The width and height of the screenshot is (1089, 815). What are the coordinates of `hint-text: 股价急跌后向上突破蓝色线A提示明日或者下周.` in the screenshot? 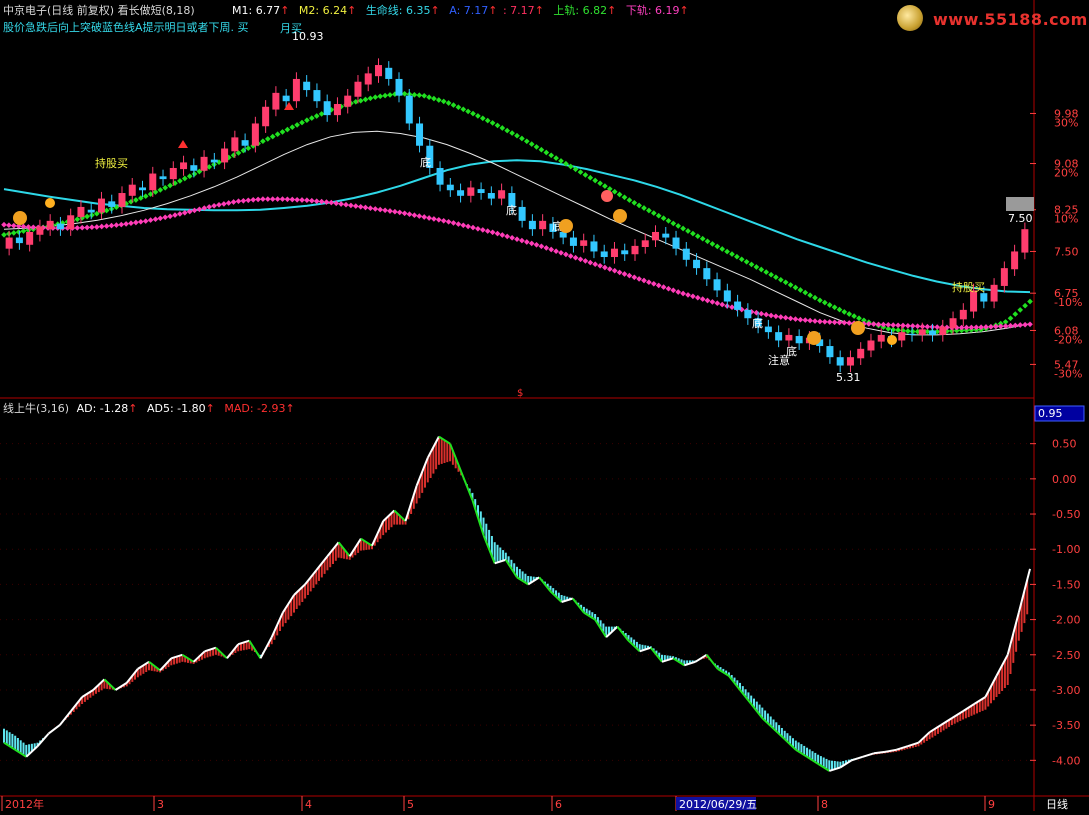 It's located at (119, 27).